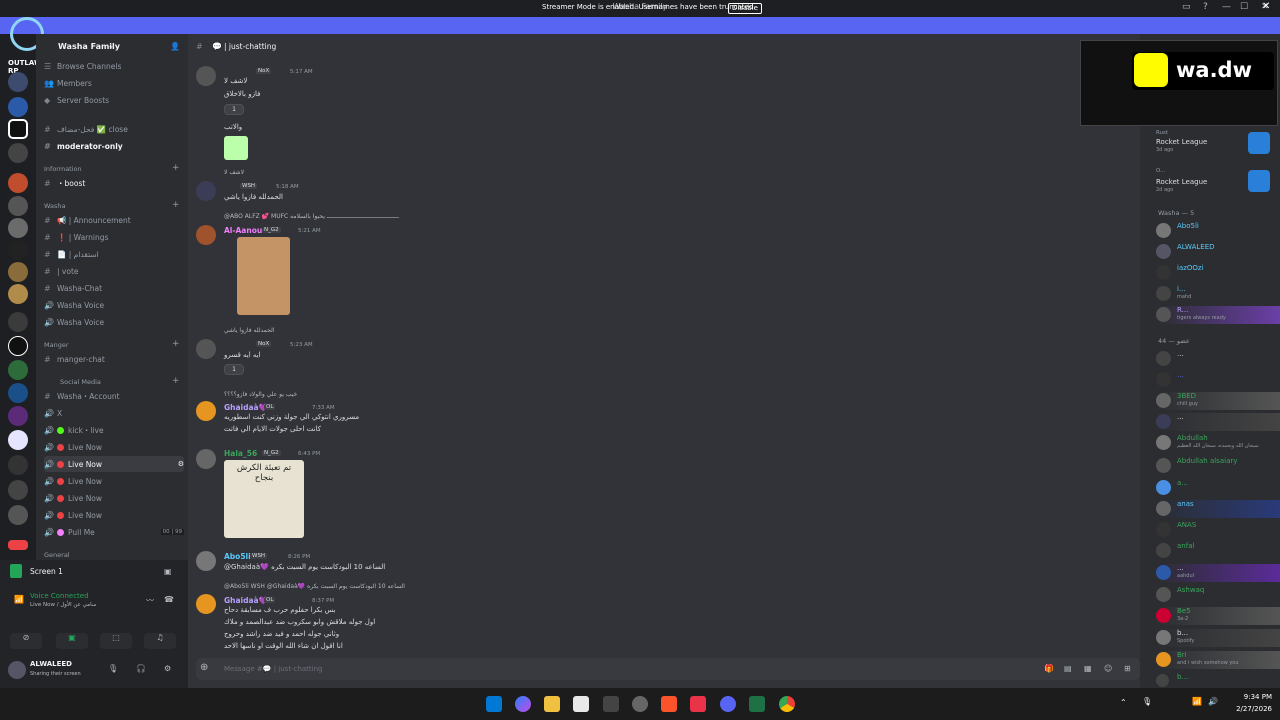 Image resolution: width=1280 pixels, height=720 pixels. What do you see at coordinates (141, 668) in the screenshot?
I see `headphones-icon: 🎧` at bounding box center [141, 668].